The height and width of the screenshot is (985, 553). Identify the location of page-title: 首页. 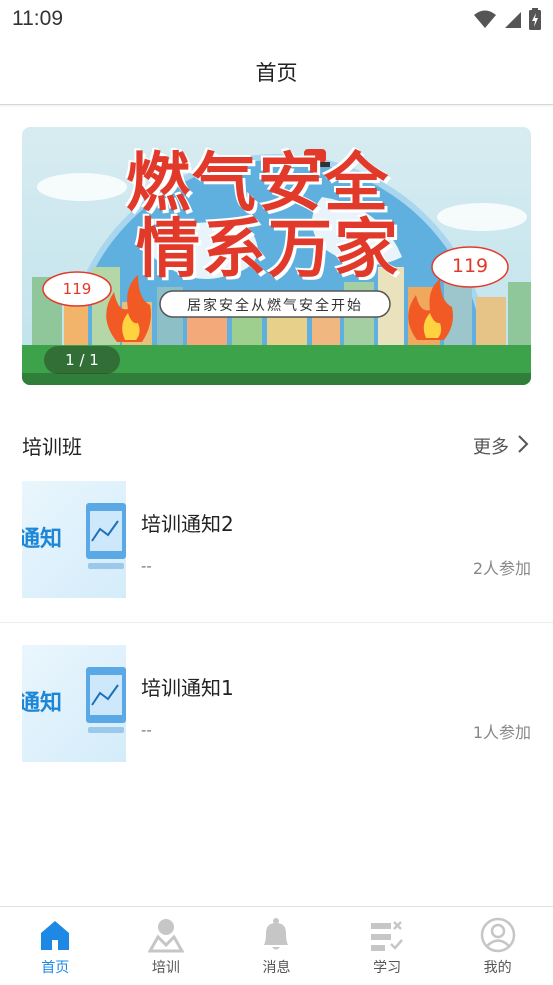
(276, 73).